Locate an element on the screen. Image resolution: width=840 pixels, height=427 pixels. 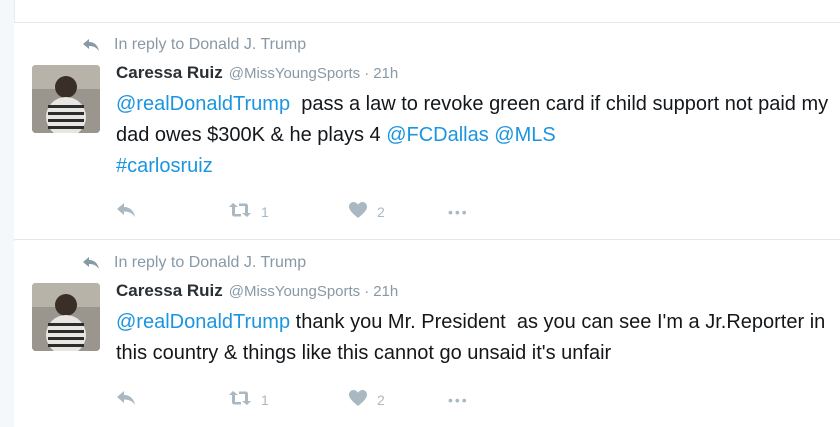
mention-link: @FCDallas is located at coordinates (437, 135).